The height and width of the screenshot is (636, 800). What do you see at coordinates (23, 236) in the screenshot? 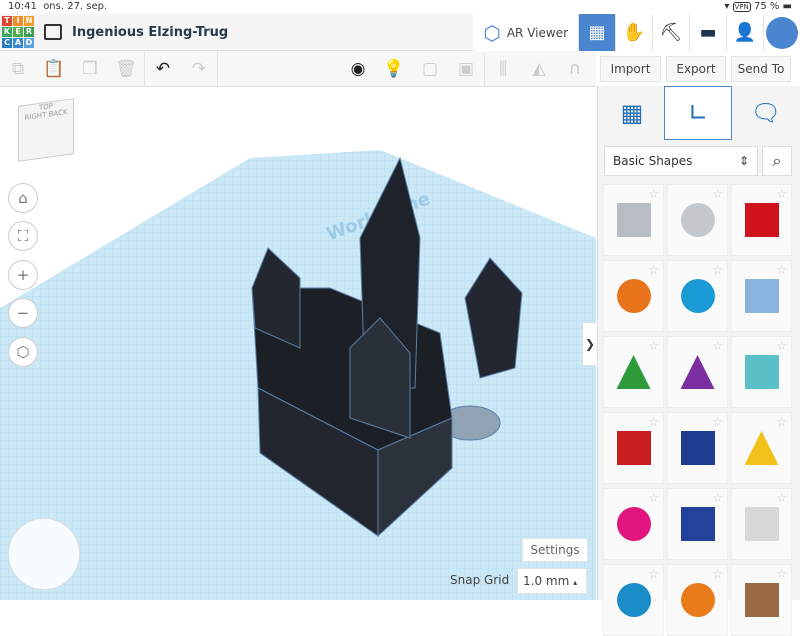
I see `fit-view-icon: ⛶` at bounding box center [23, 236].